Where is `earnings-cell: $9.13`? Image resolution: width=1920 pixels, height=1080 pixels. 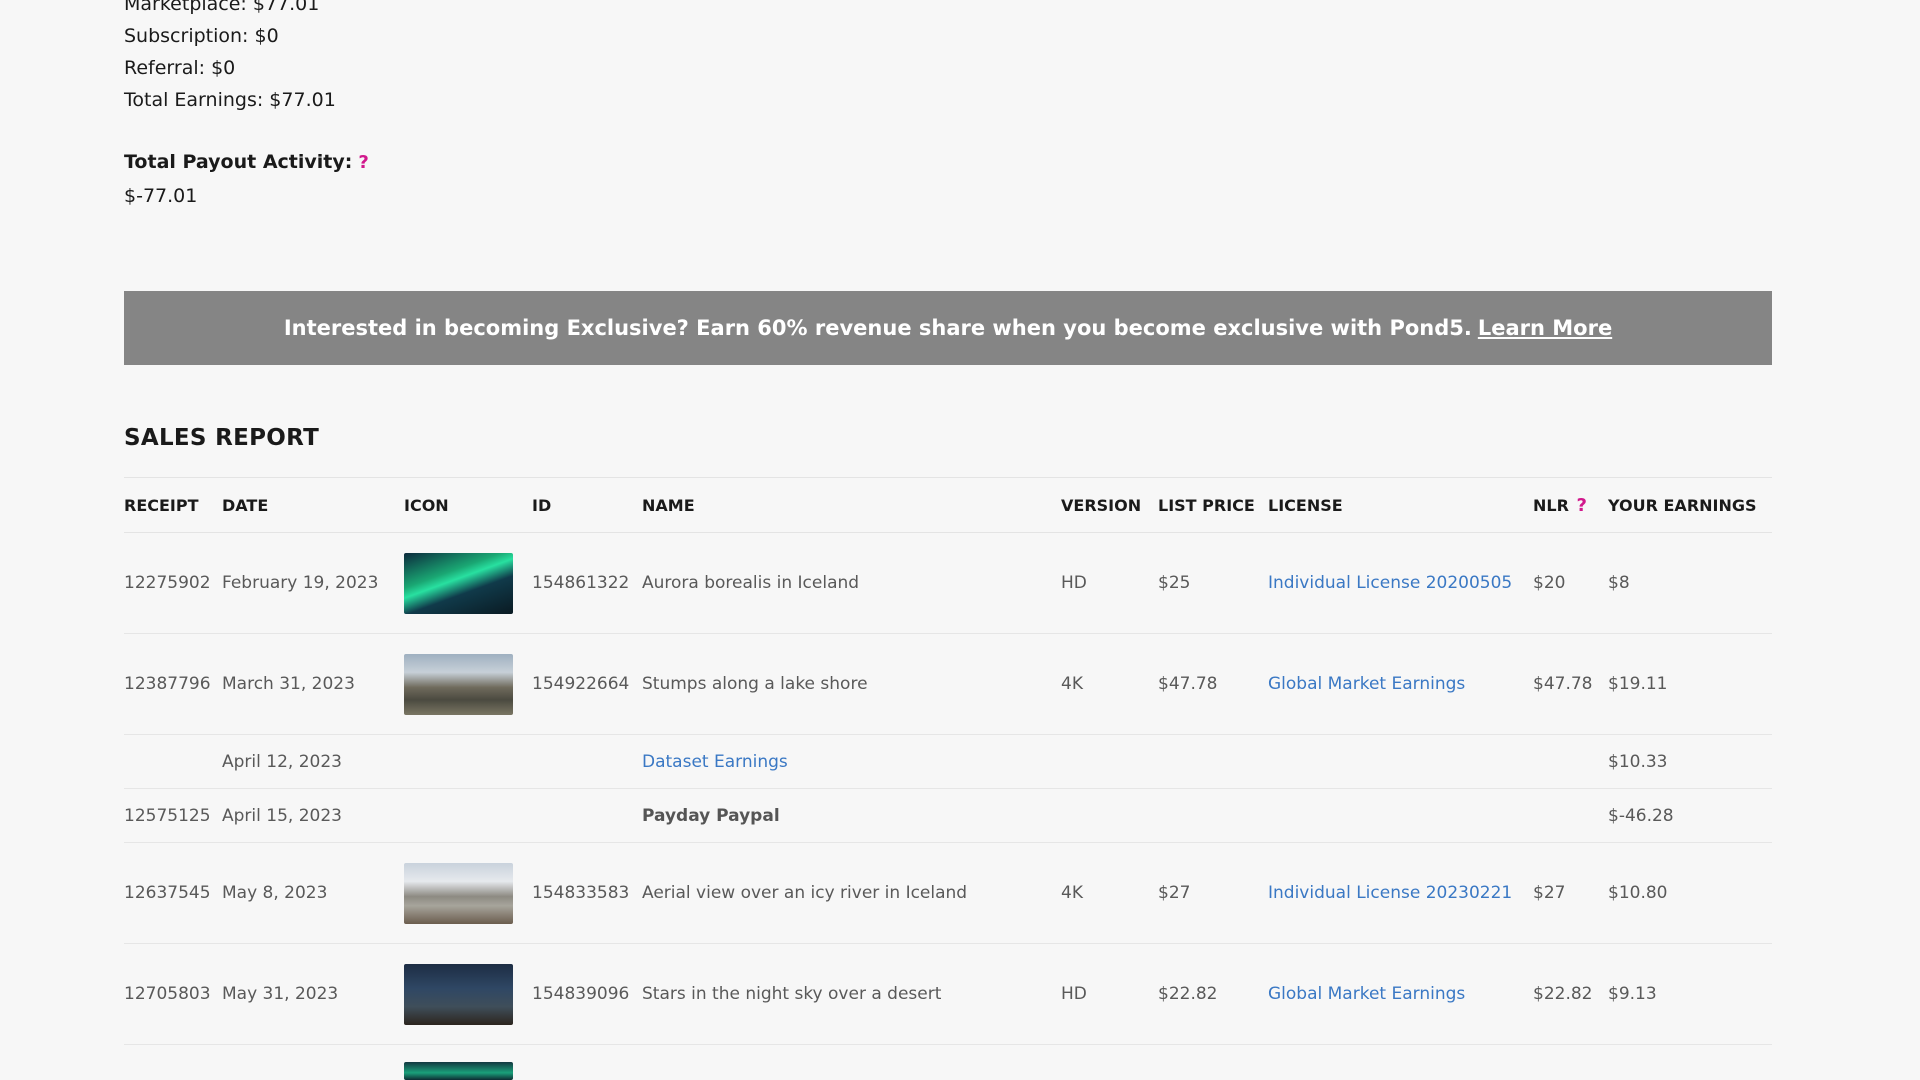
earnings-cell: $9.13 is located at coordinates (1690, 994).